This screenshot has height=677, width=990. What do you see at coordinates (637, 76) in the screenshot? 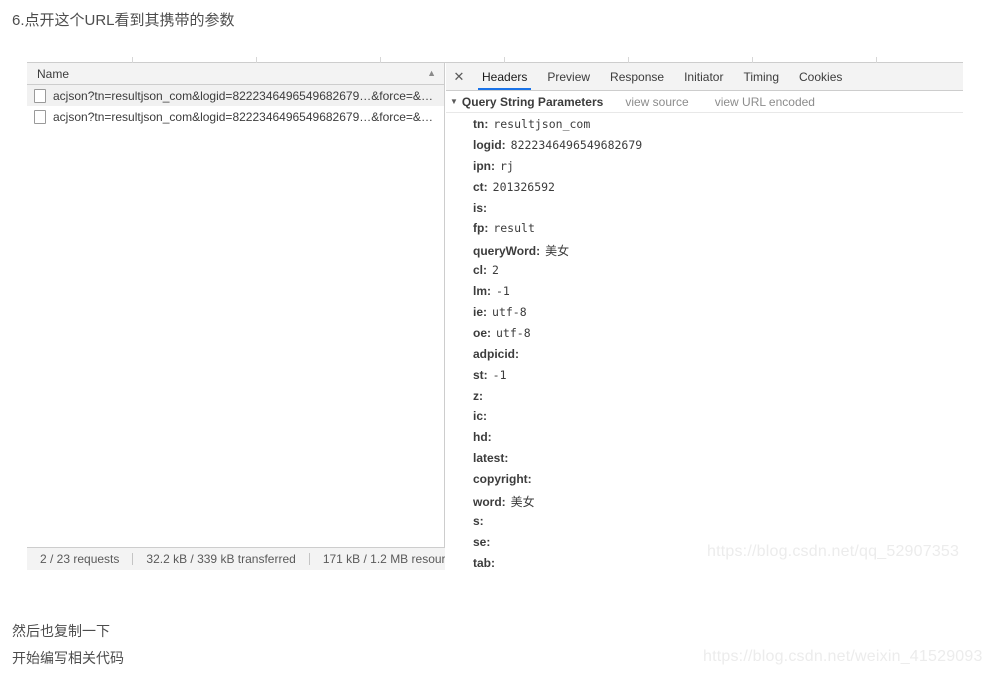
I see `tab-response: Response` at bounding box center [637, 76].